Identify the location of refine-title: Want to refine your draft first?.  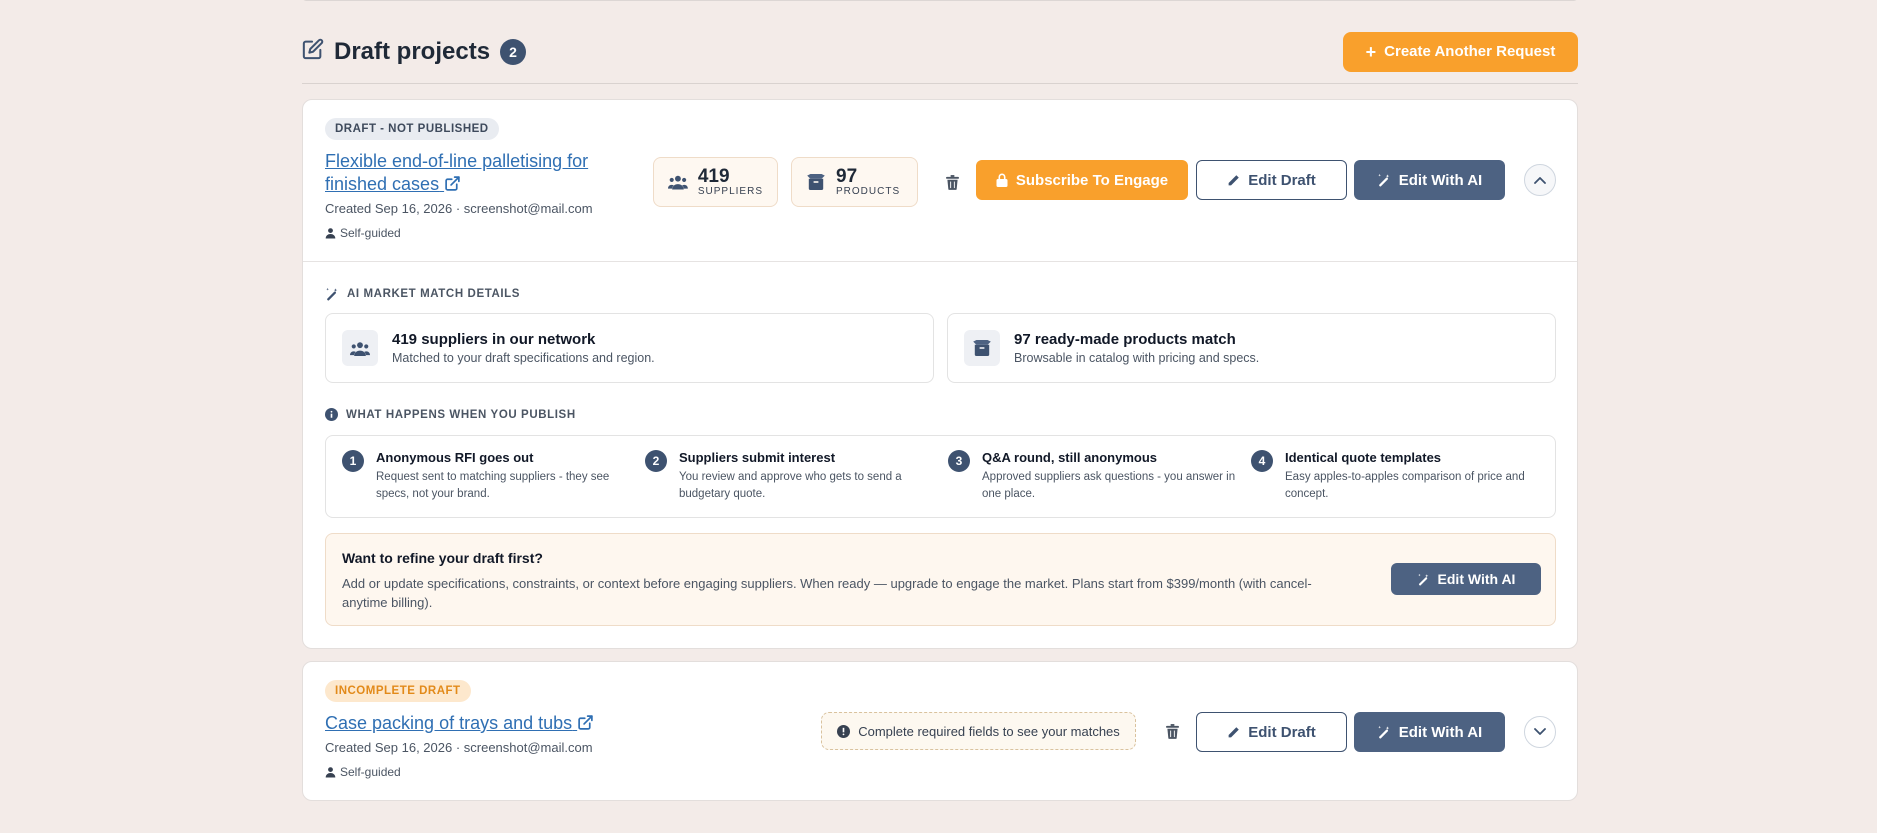
(442, 558).